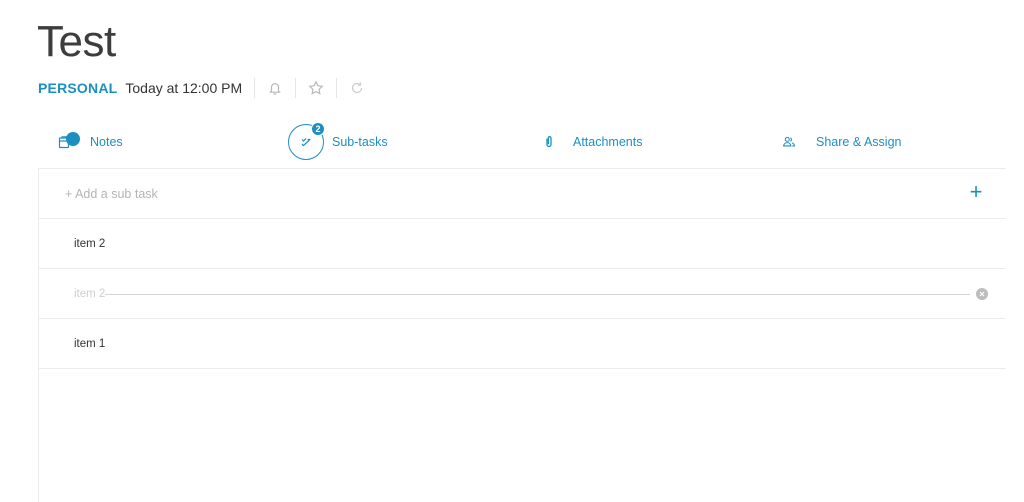  I want to click on subtask-row-completed: item 2, so click(522, 294).